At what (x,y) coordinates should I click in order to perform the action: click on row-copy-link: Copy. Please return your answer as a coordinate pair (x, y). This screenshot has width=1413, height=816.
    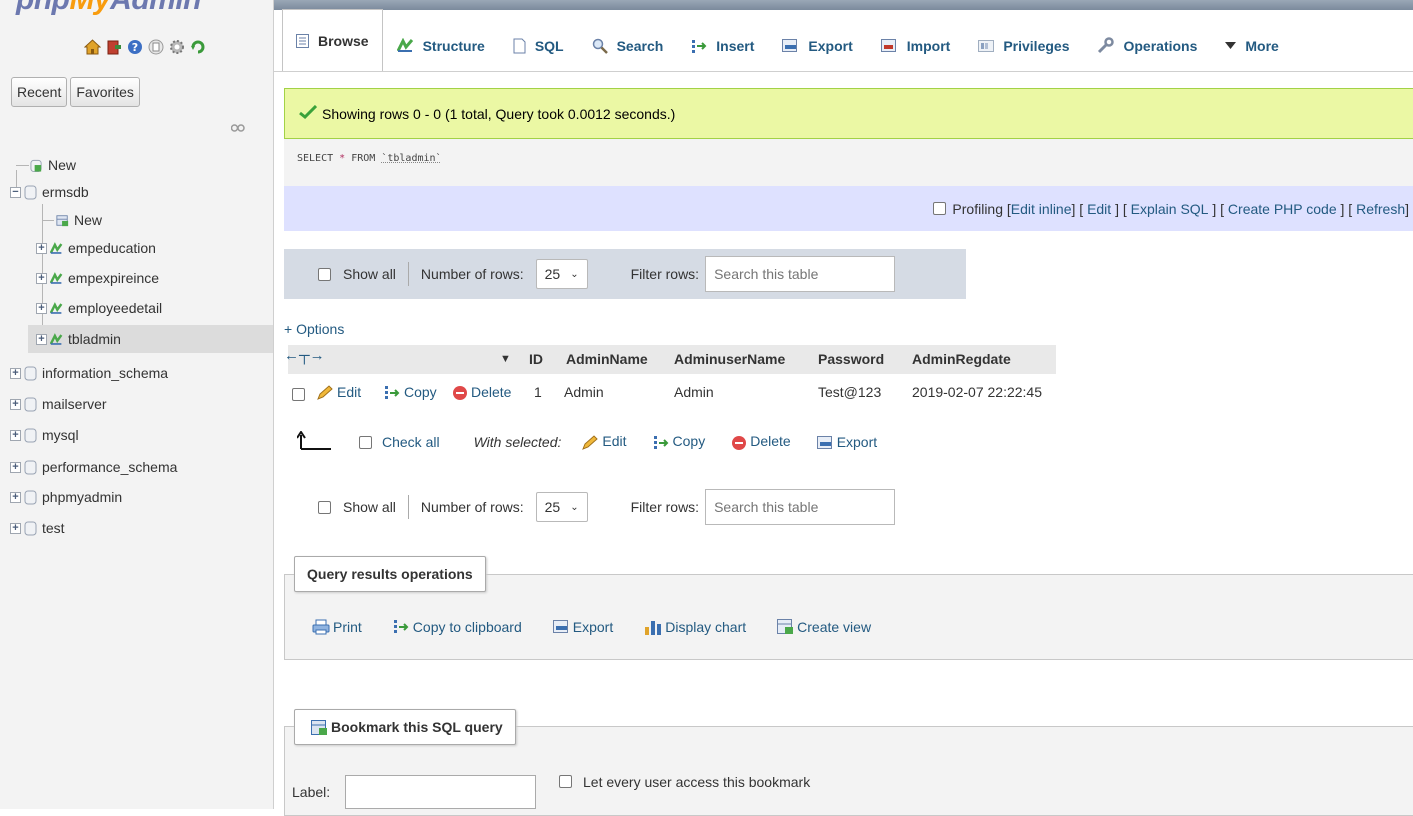
    Looking at the image, I should click on (410, 392).